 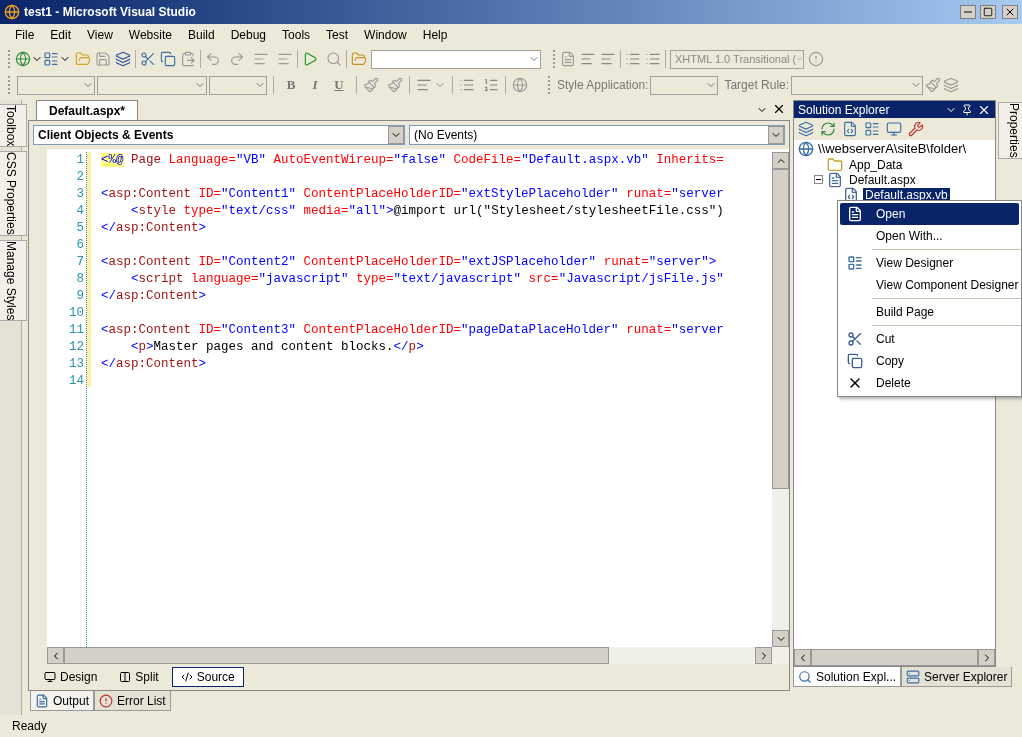 What do you see at coordinates (61, 35) in the screenshot?
I see `menu-item: Edit` at bounding box center [61, 35].